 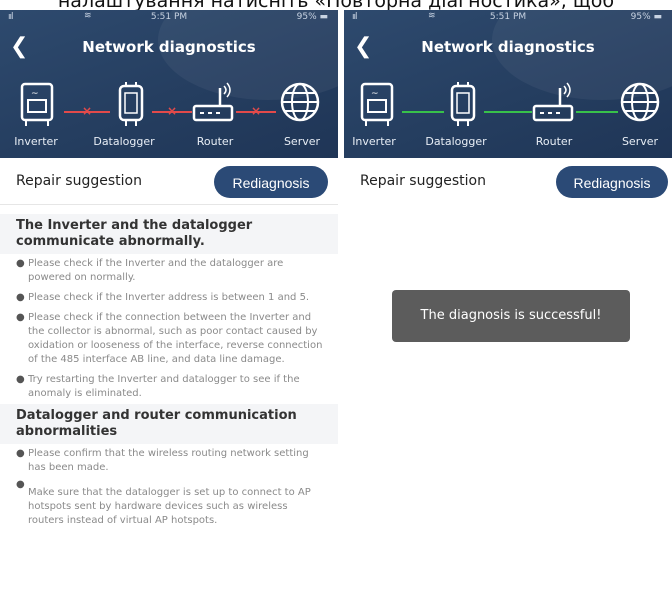 I want to click on link-datalogger-router, so click(x=508, y=112).